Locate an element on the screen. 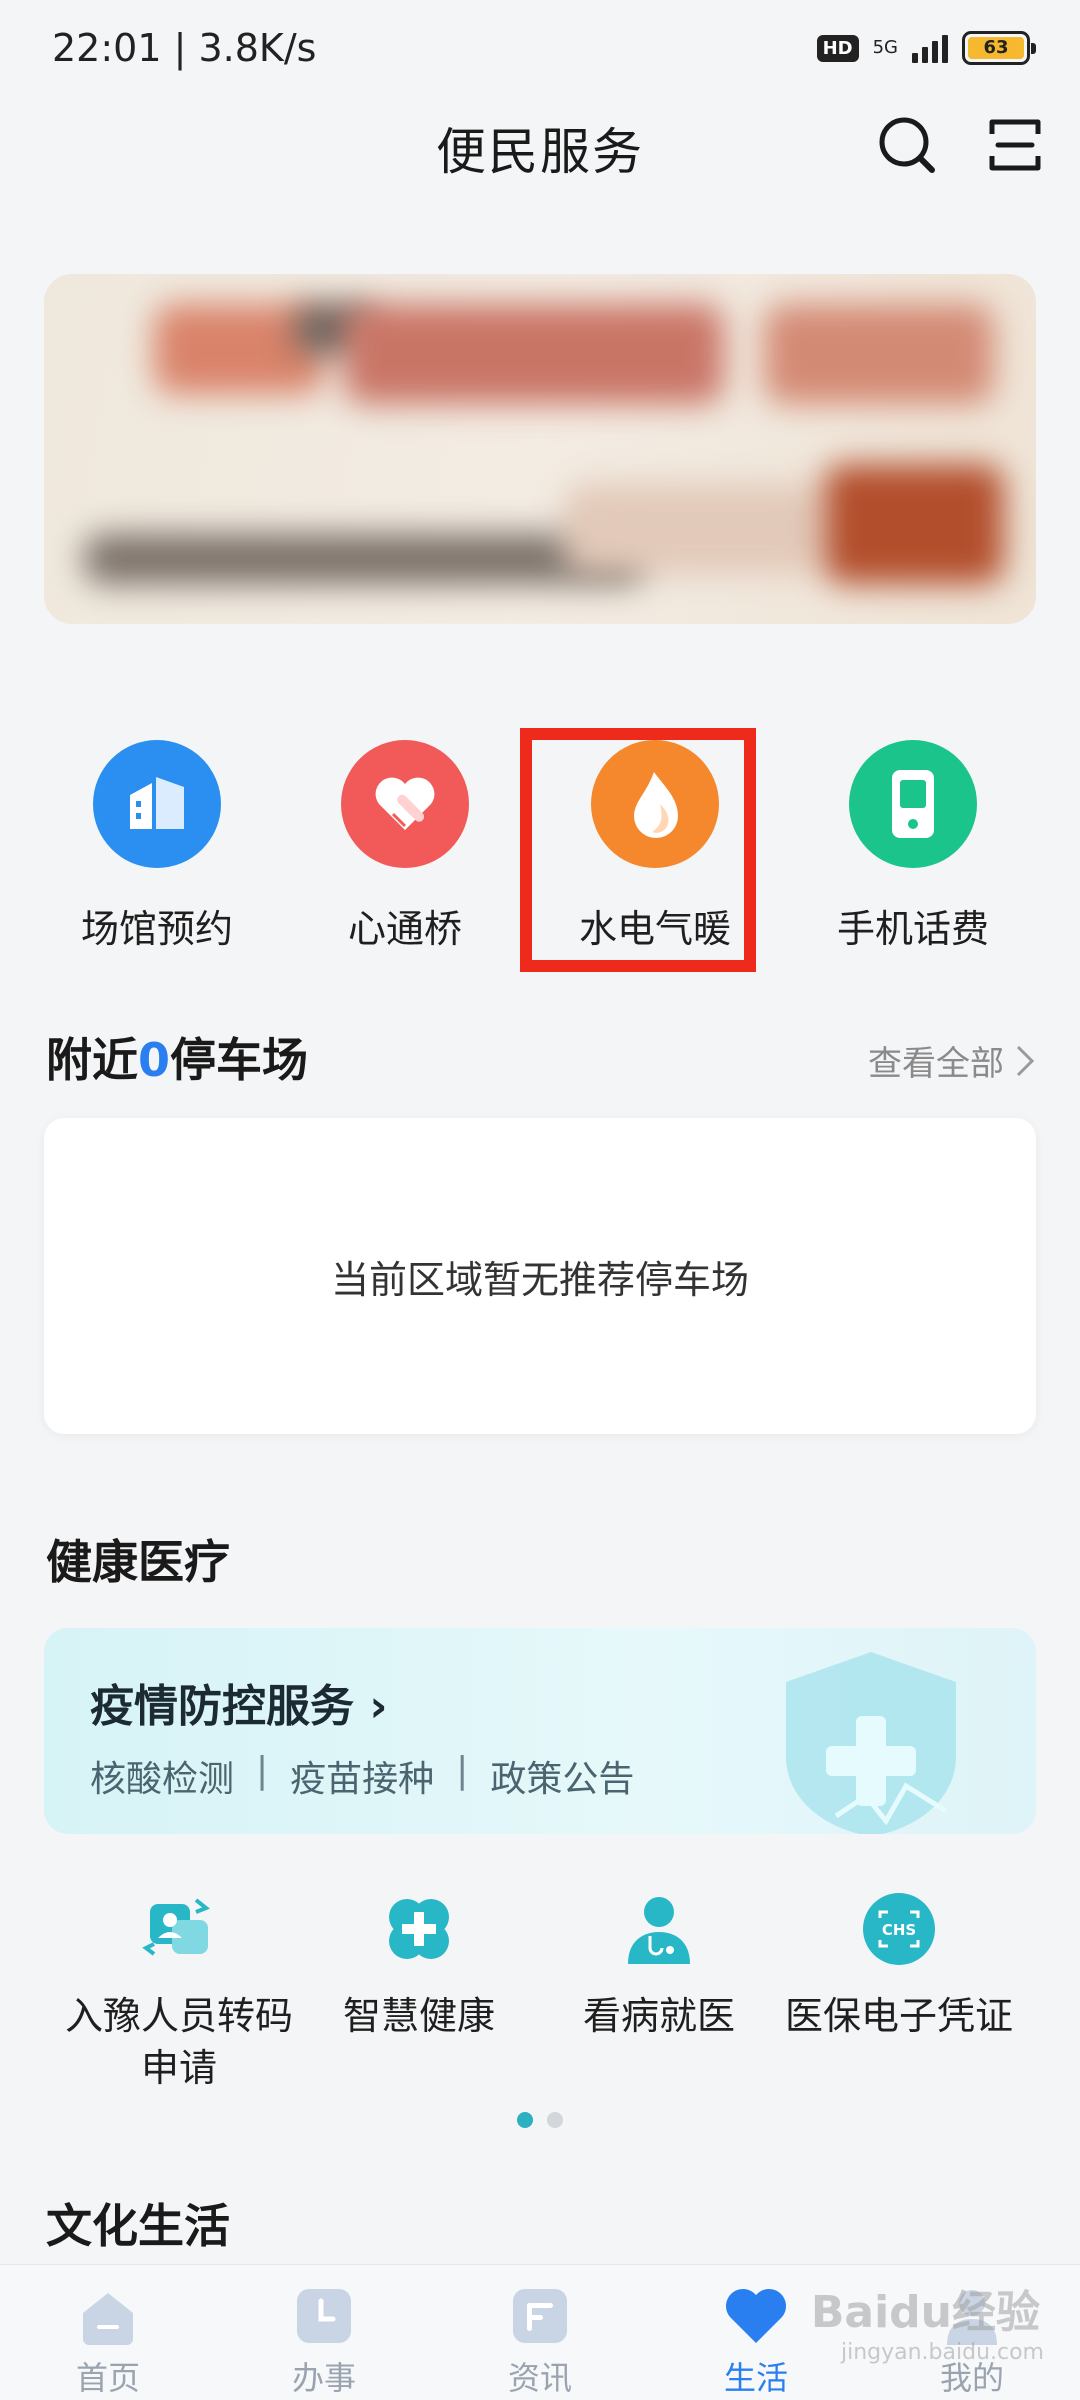 Image resolution: width=1080 pixels, height=2400 pixels. epidemic-links: 核酸检测 | 疫苗接种 | 政策公告 is located at coordinates (362, 1776).